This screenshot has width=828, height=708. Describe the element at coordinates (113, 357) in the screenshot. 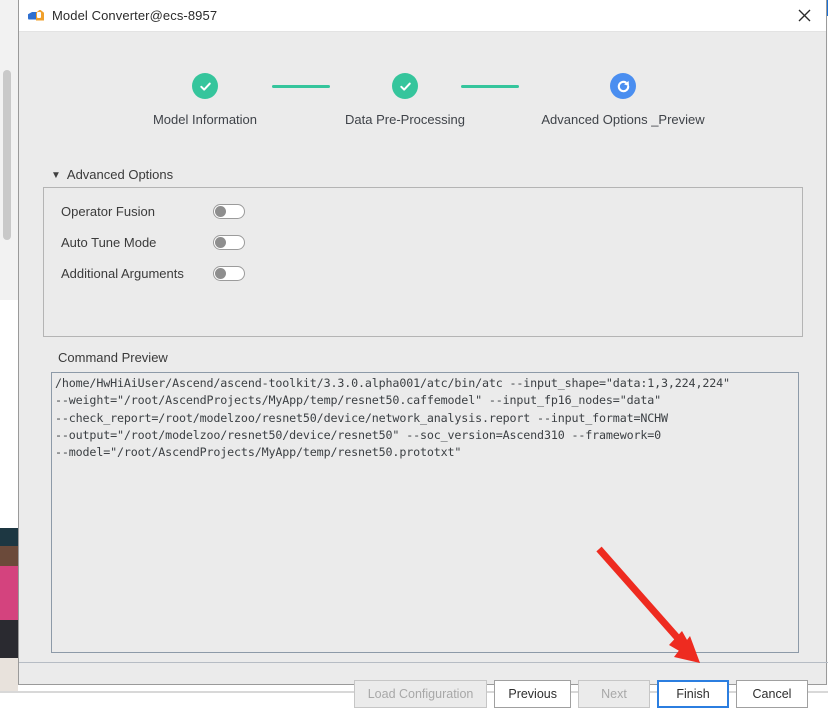

I see `command-preview-label: Command Preview` at that location.